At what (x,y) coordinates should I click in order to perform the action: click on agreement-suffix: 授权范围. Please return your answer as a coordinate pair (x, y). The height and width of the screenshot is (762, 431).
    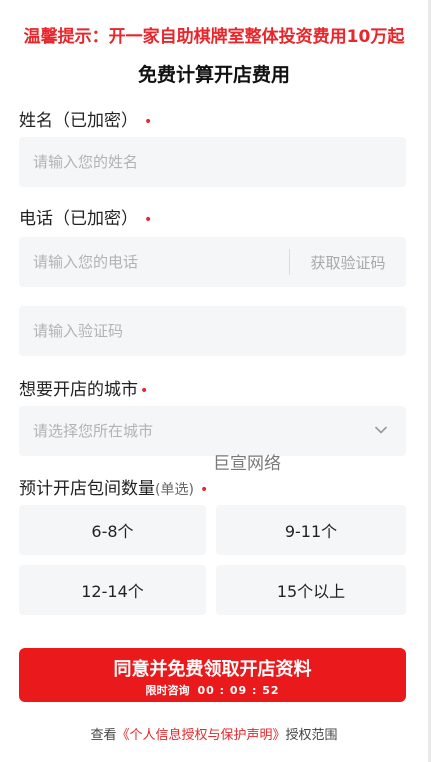
    Looking at the image, I should click on (311, 735).